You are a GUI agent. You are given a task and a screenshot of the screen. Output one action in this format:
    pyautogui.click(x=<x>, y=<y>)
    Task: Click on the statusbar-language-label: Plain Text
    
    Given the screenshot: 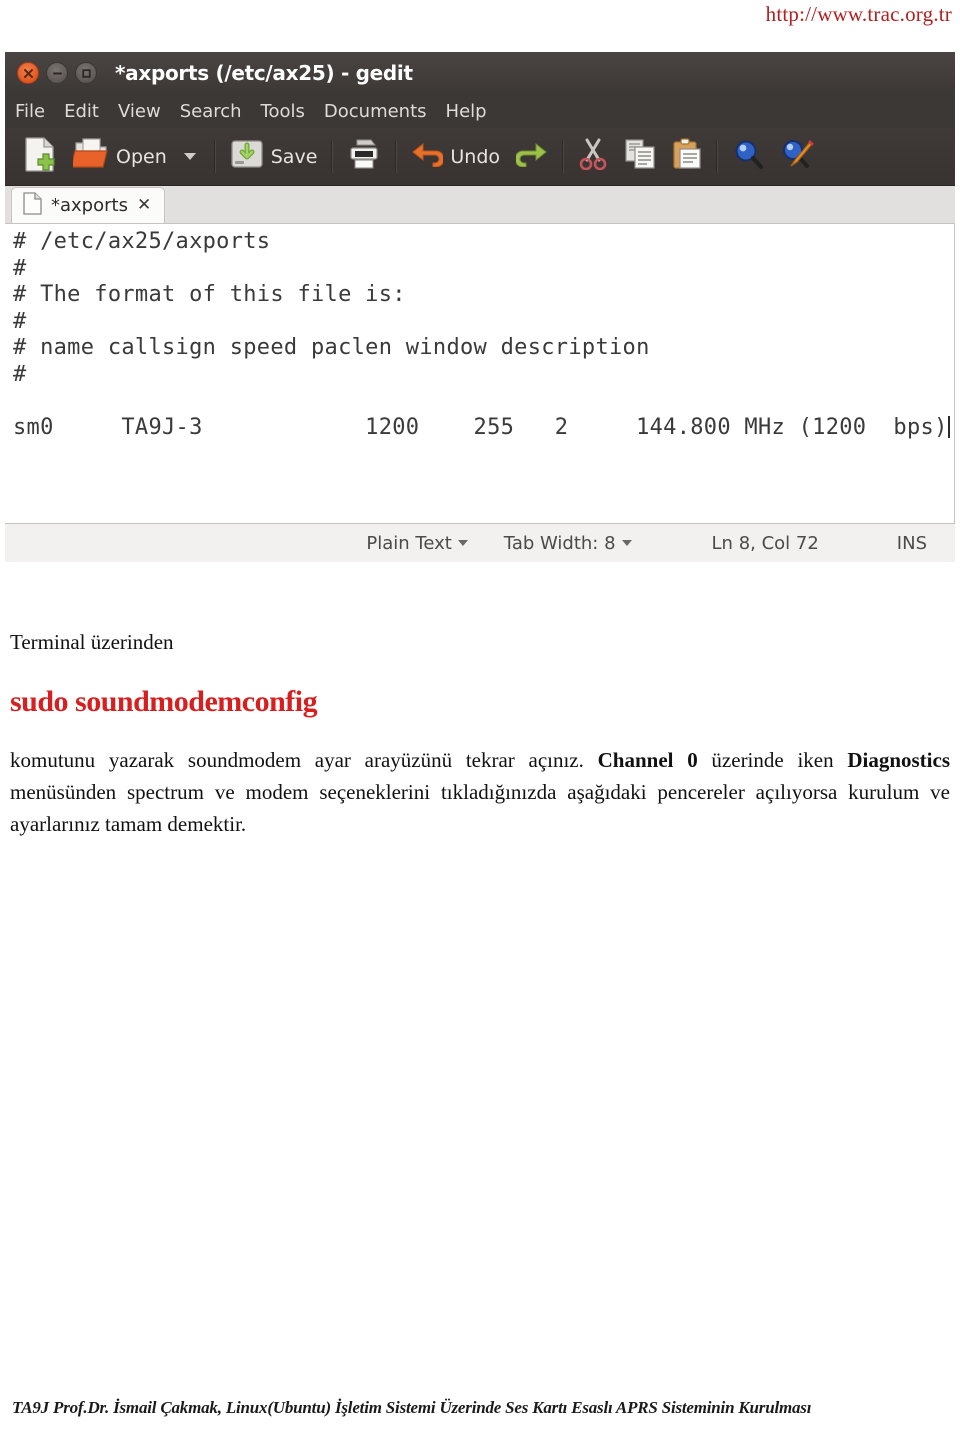 What is the action you would take?
    pyautogui.click(x=409, y=543)
    